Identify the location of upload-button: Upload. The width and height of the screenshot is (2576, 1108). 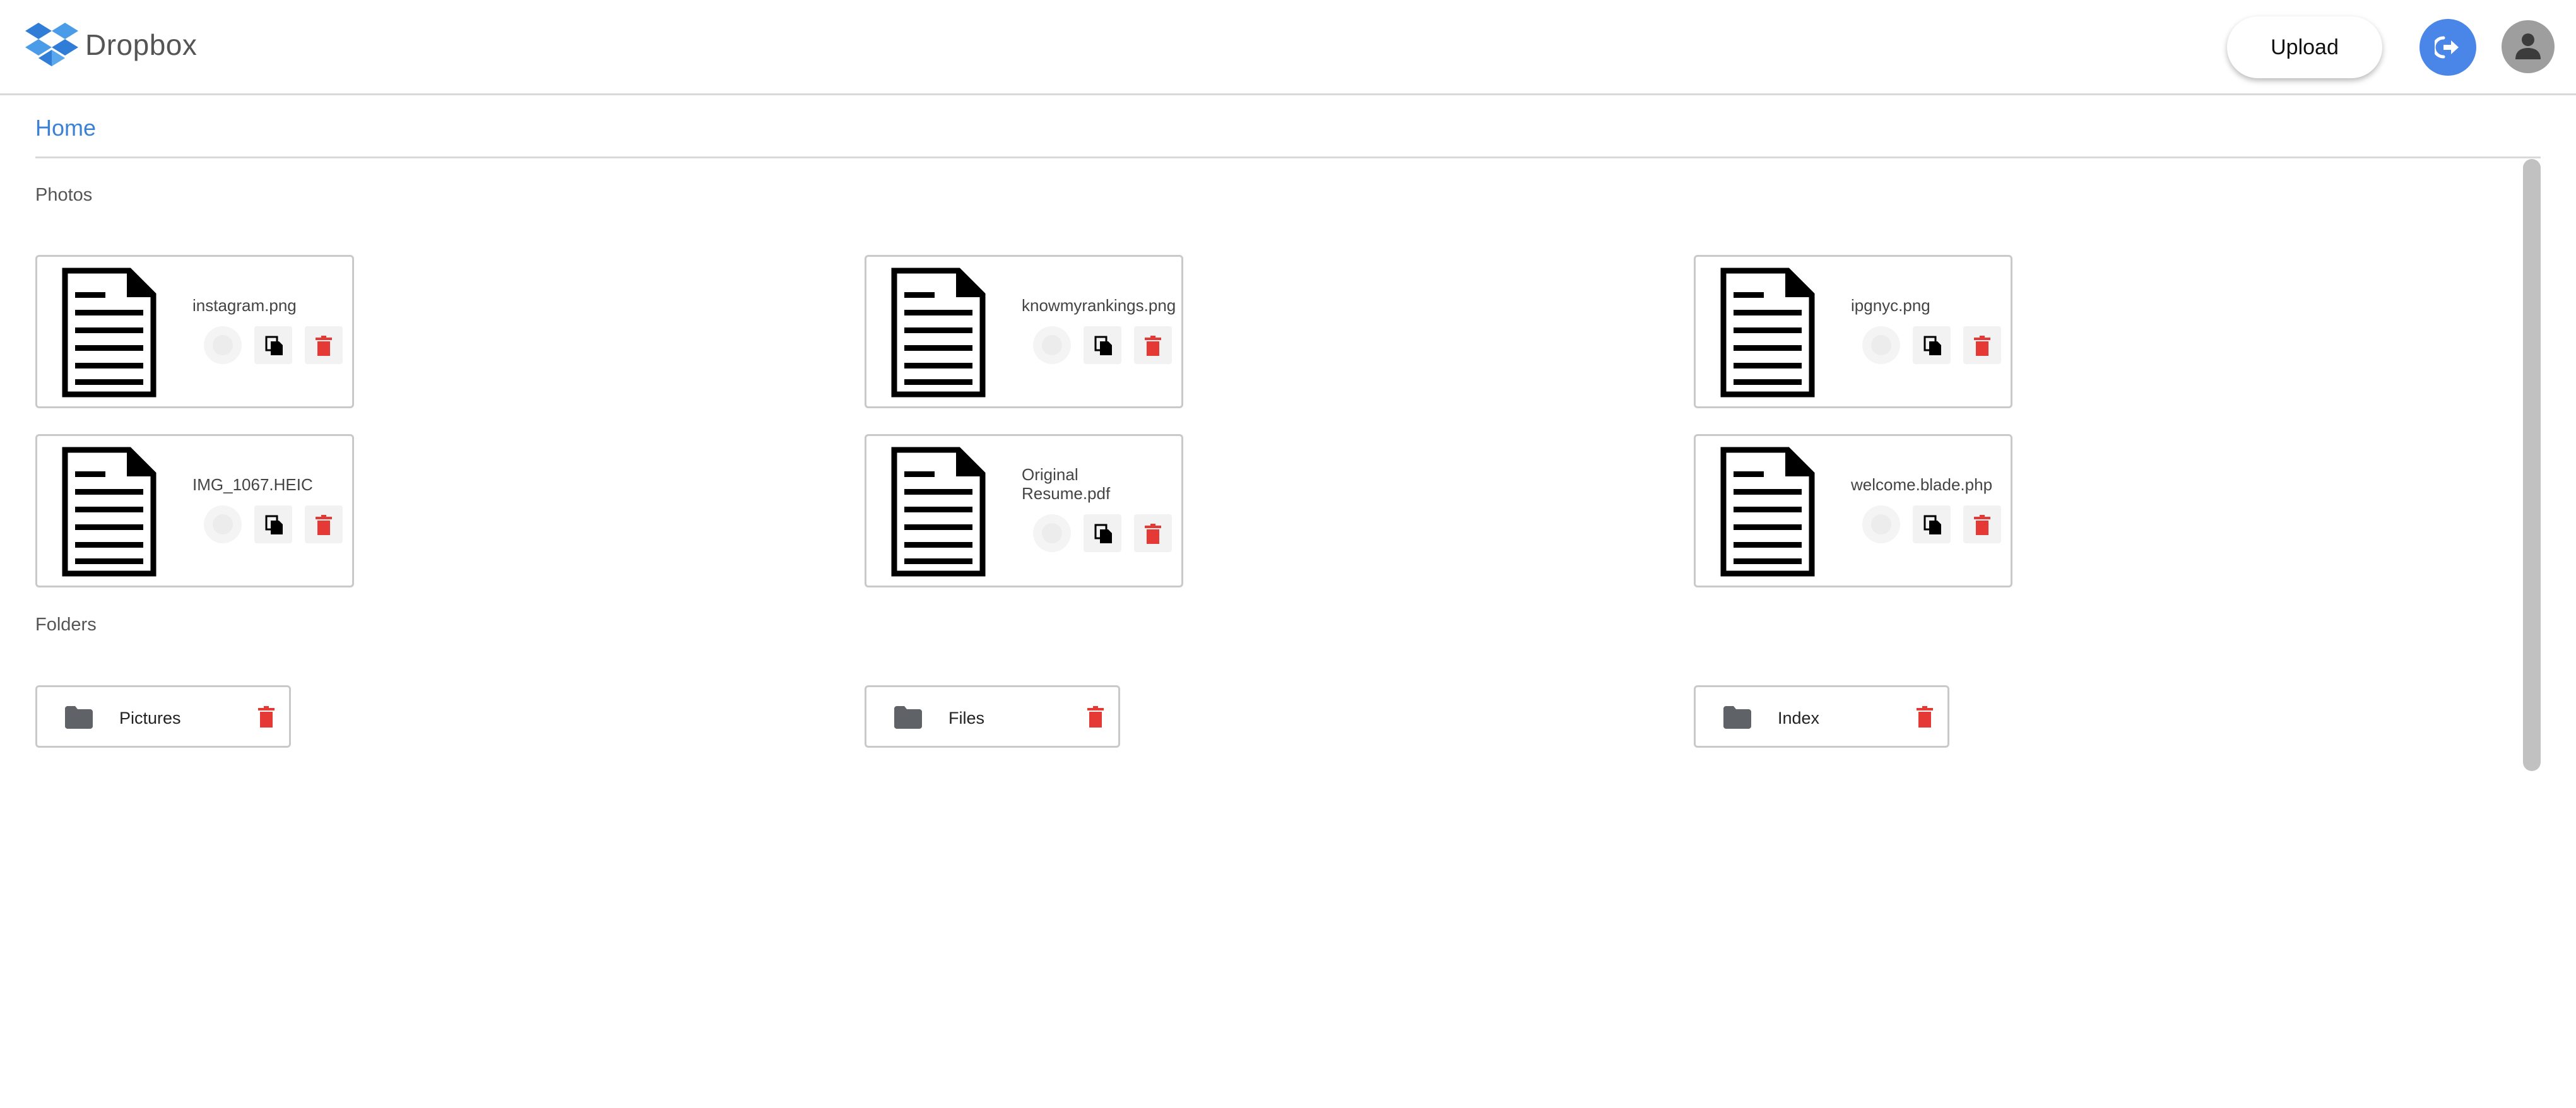
(2304, 47).